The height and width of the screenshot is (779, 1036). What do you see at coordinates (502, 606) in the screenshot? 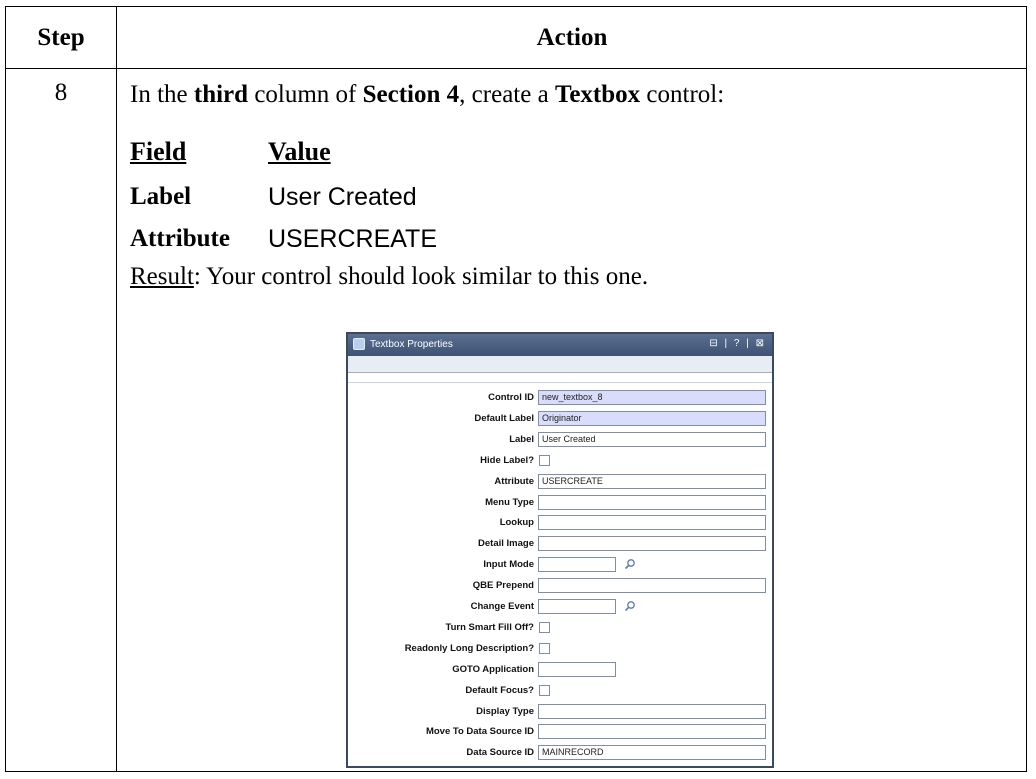
I see `property-label-change-event: Change Event` at bounding box center [502, 606].